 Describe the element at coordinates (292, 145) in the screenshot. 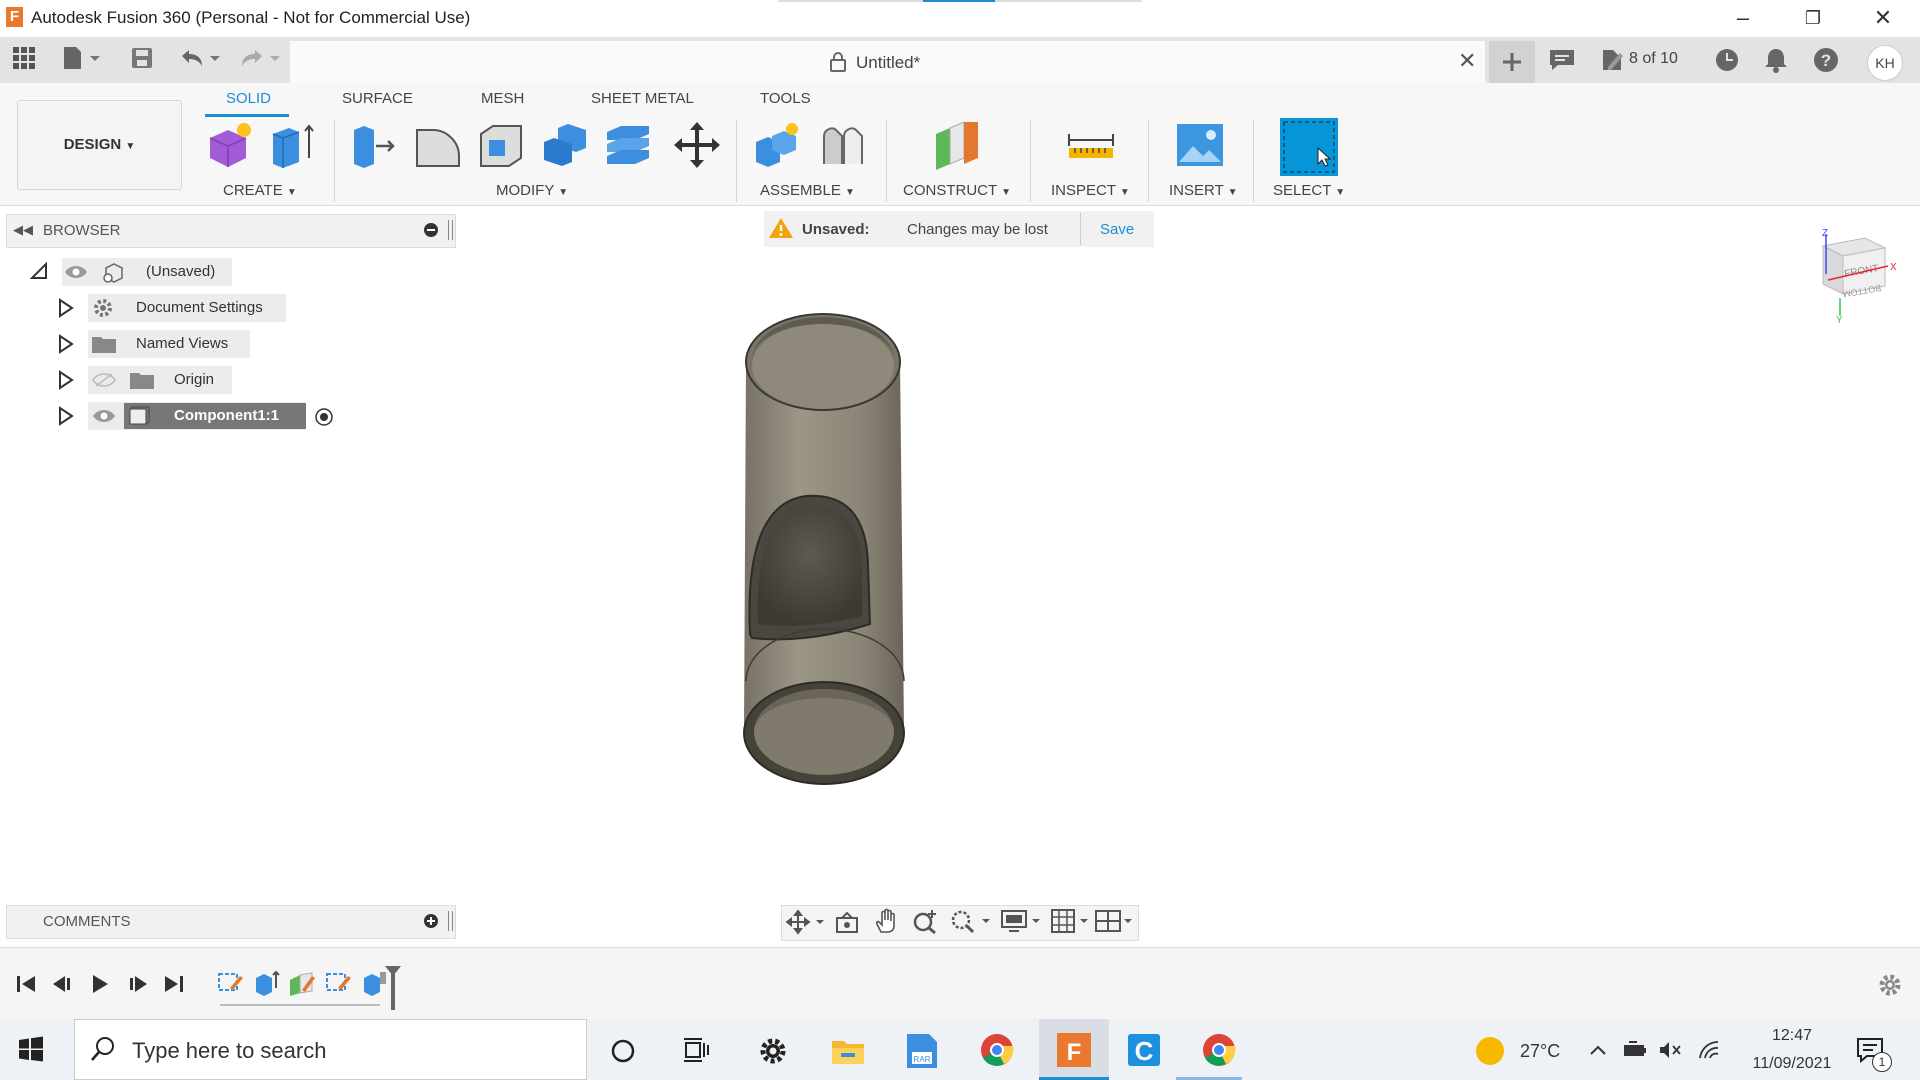

I see `extrude-icon` at that location.